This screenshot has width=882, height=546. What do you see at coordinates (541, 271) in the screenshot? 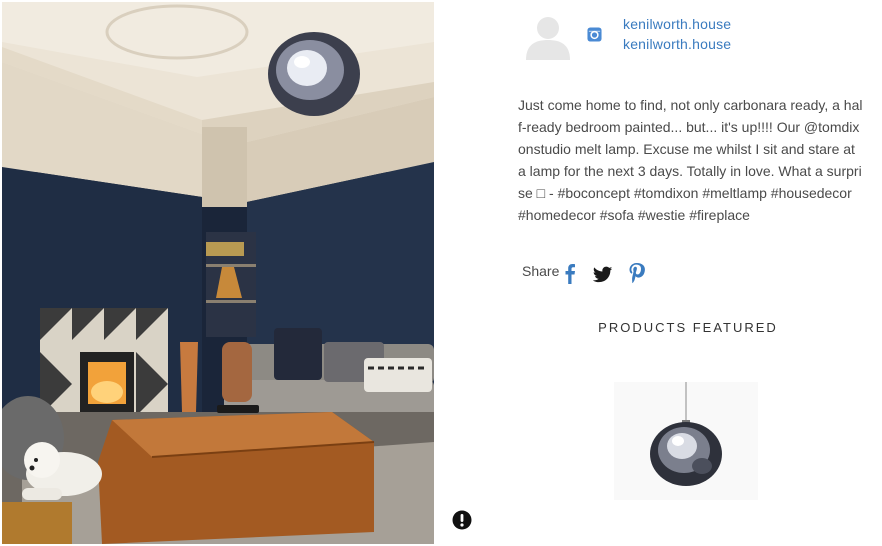
I see `share-label: Share` at bounding box center [541, 271].